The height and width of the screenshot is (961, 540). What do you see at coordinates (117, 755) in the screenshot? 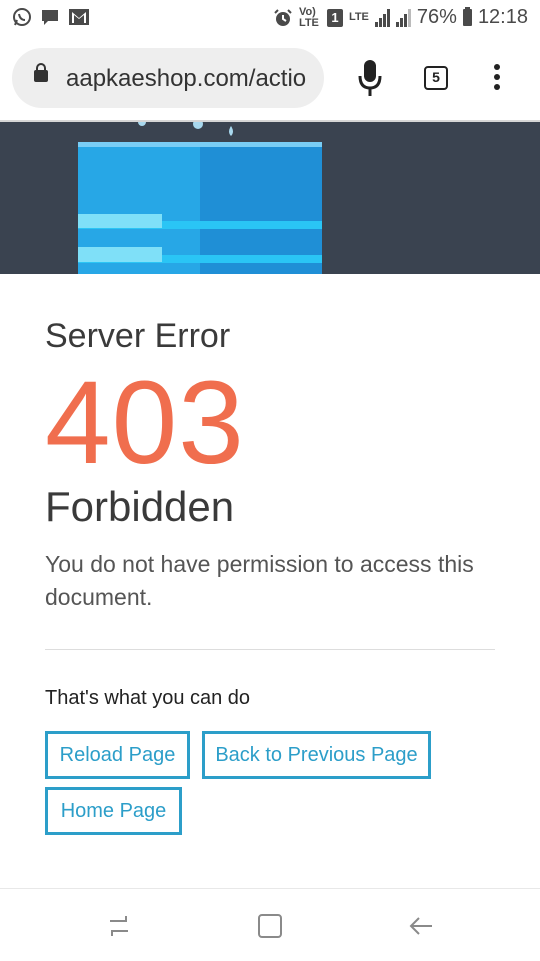
I see `reload-page-button: Reload Page` at bounding box center [117, 755].